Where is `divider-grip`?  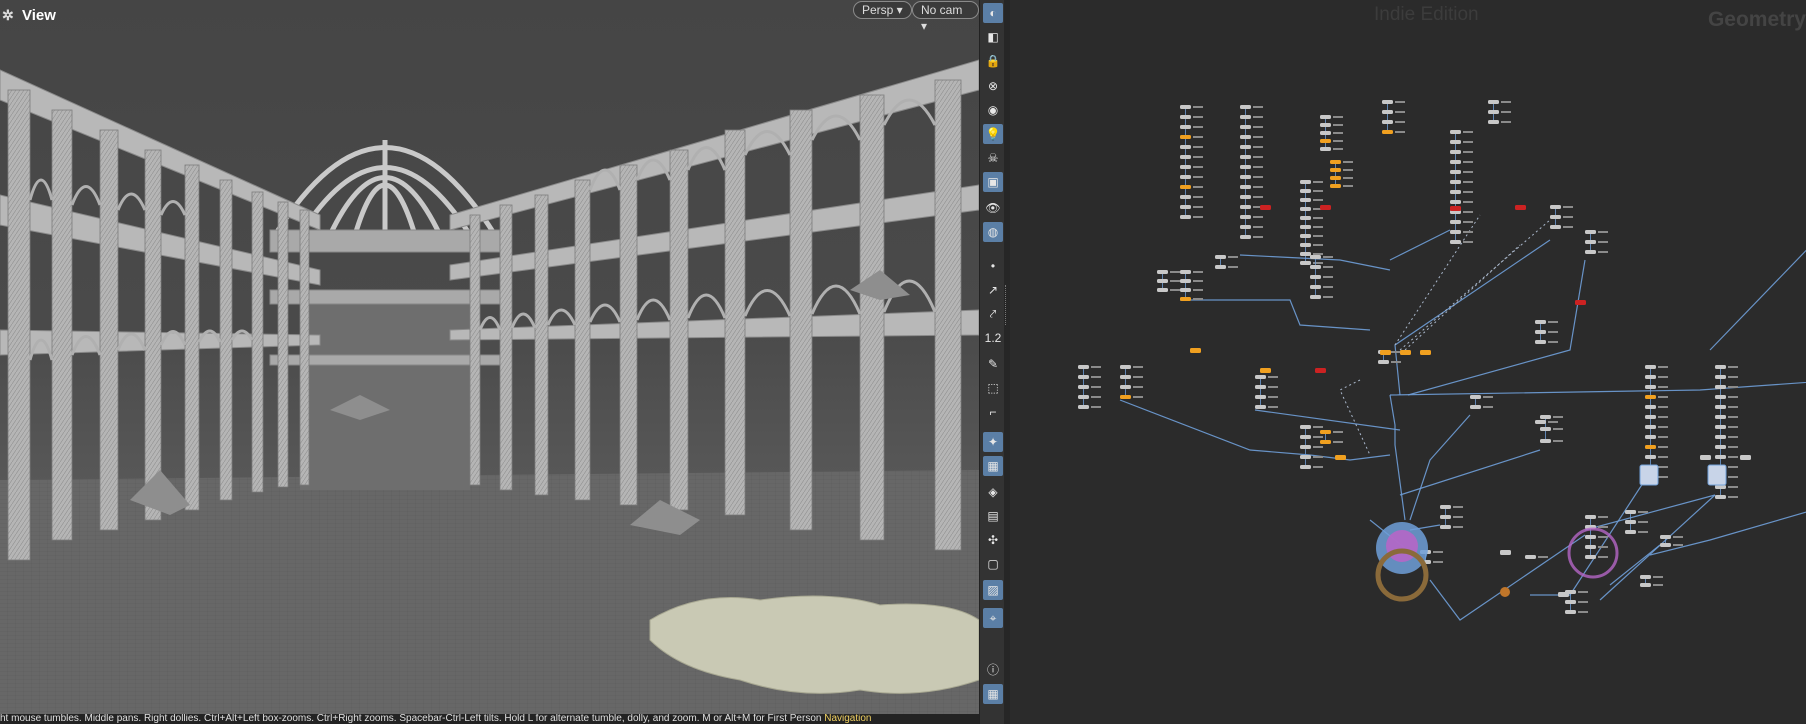
divider-grip is located at coordinates (1007, 305).